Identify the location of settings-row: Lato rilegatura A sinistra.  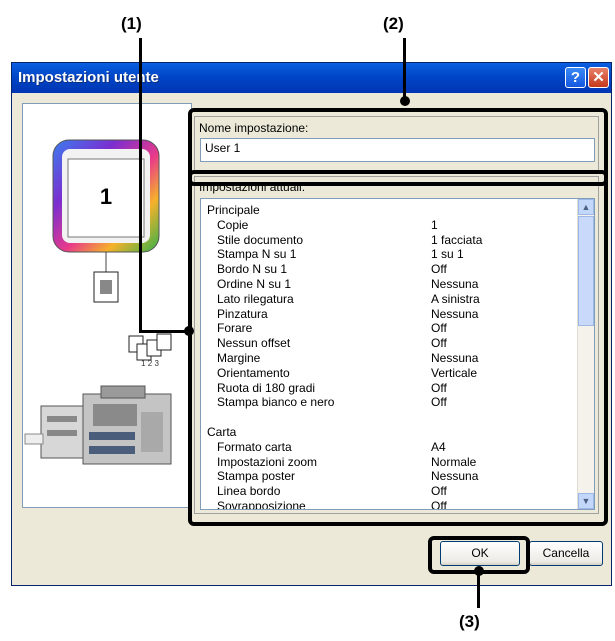
(387, 299).